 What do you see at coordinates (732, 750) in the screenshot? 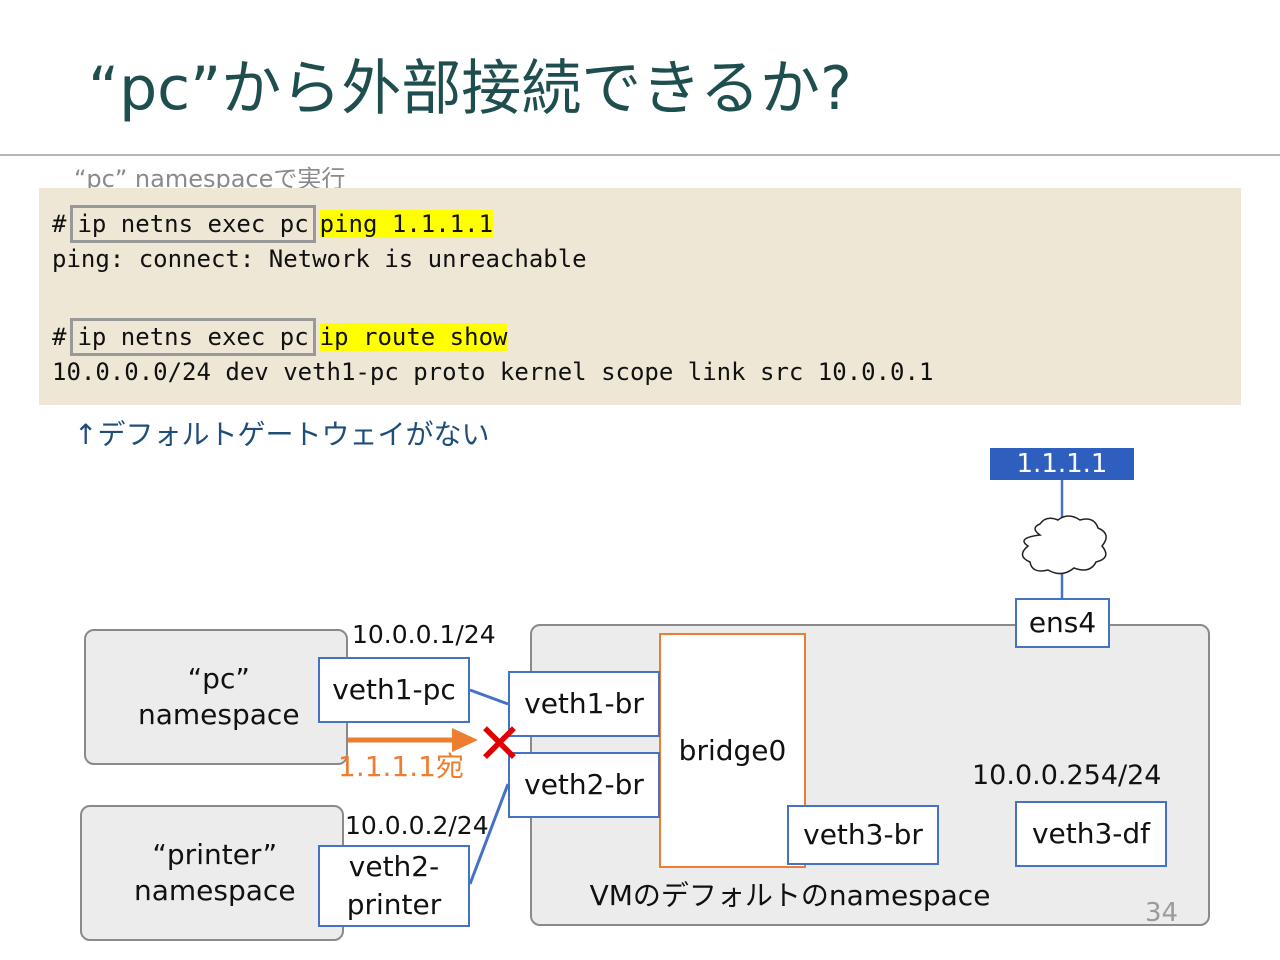
I see `bridge0: bridge0` at bounding box center [732, 750].